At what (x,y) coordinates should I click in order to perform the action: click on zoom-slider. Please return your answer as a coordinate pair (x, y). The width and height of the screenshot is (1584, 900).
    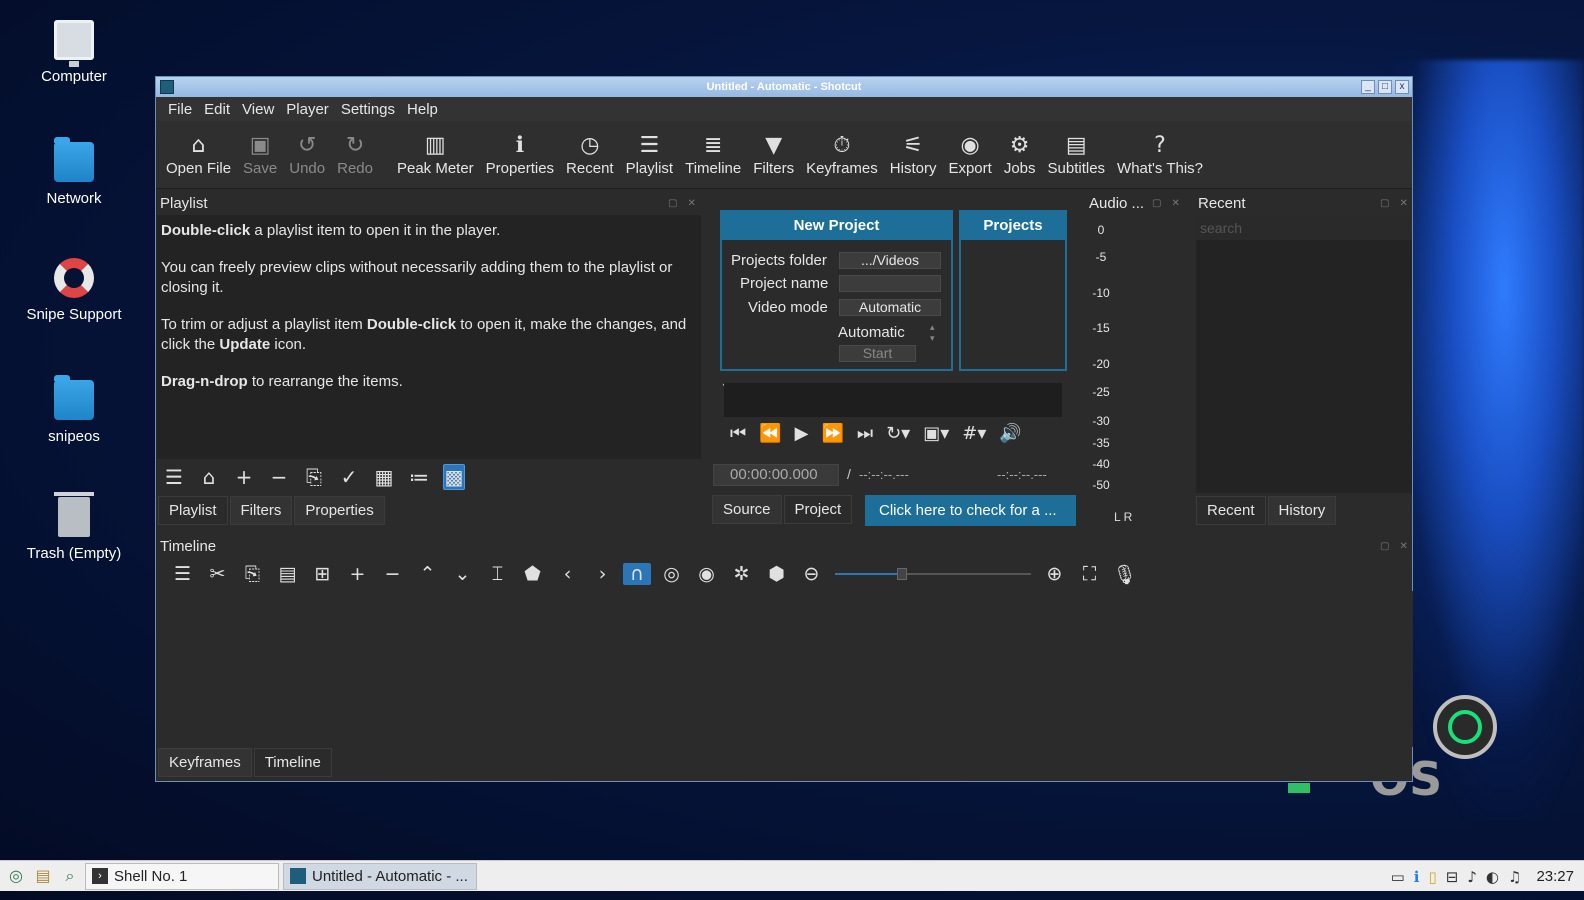
    Looking at the image, I should click on (933, 574).